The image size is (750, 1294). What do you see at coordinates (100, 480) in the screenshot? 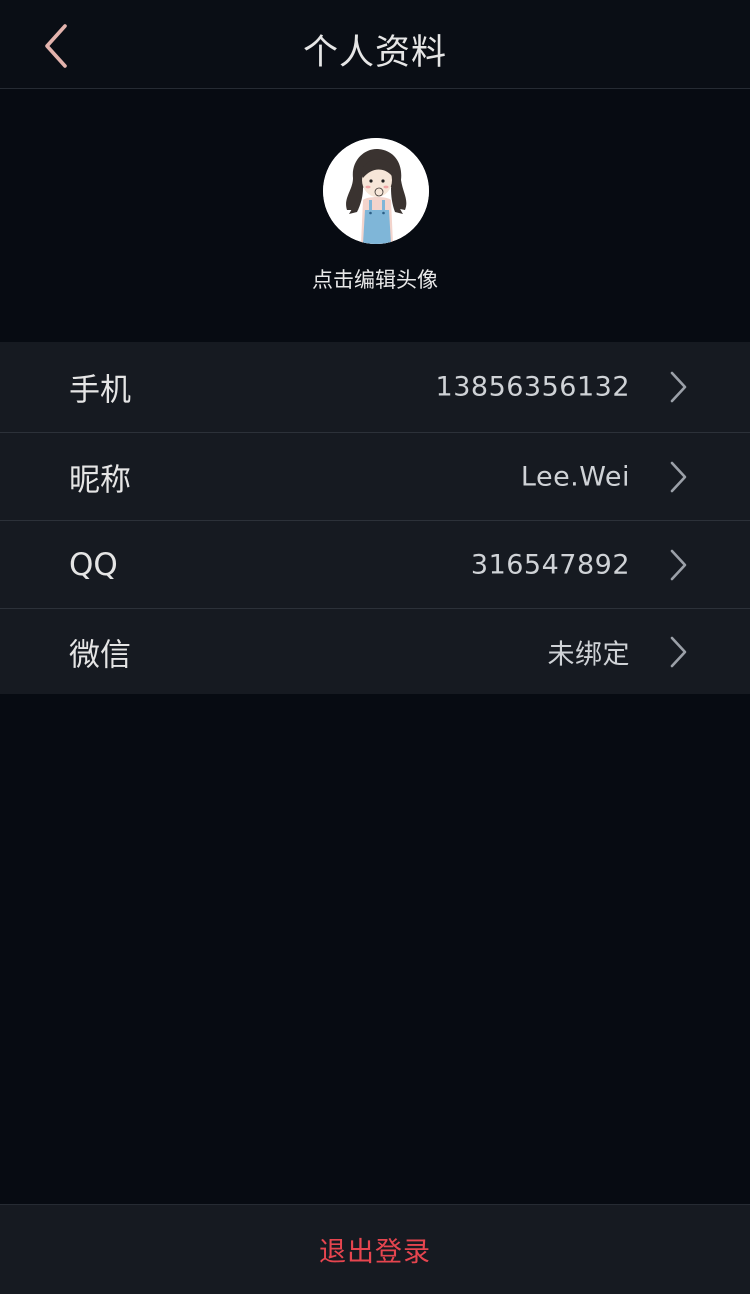
I see `row-label: 昵称` at bounding box center [100, 480].